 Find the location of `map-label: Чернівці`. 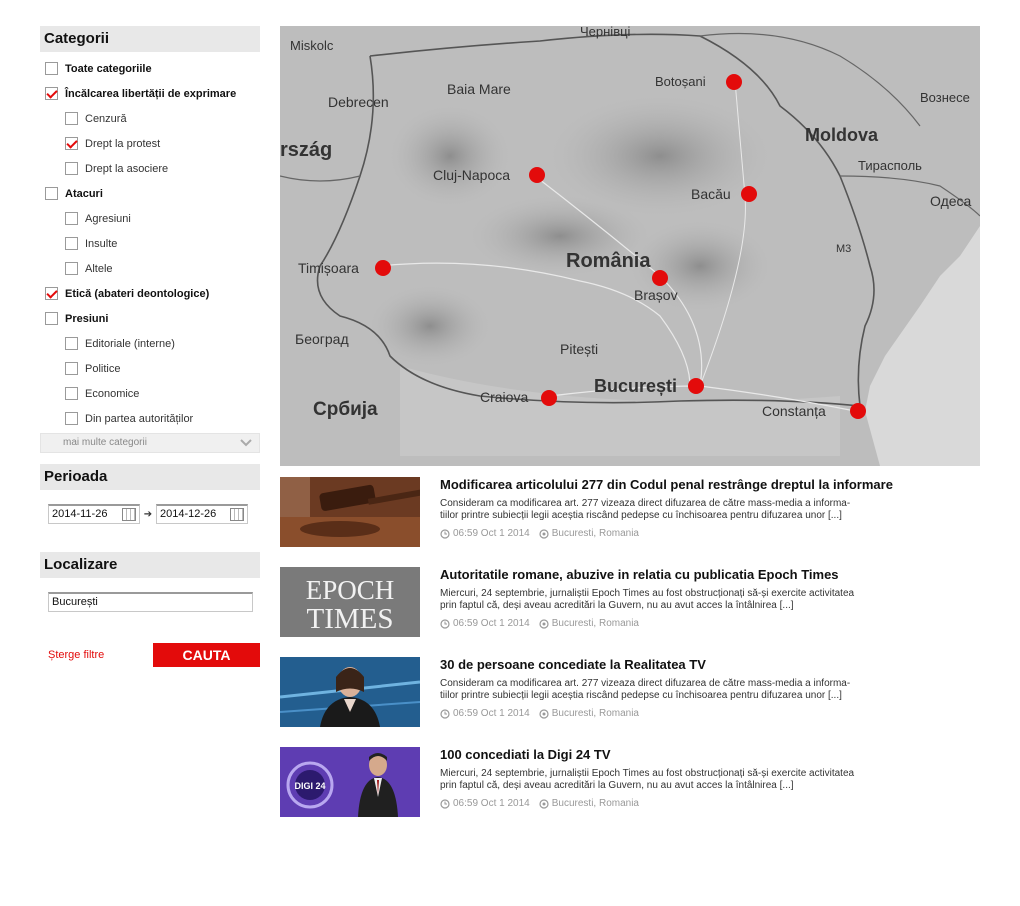

map-label: Чернівці is located at coordinates (605, 32).